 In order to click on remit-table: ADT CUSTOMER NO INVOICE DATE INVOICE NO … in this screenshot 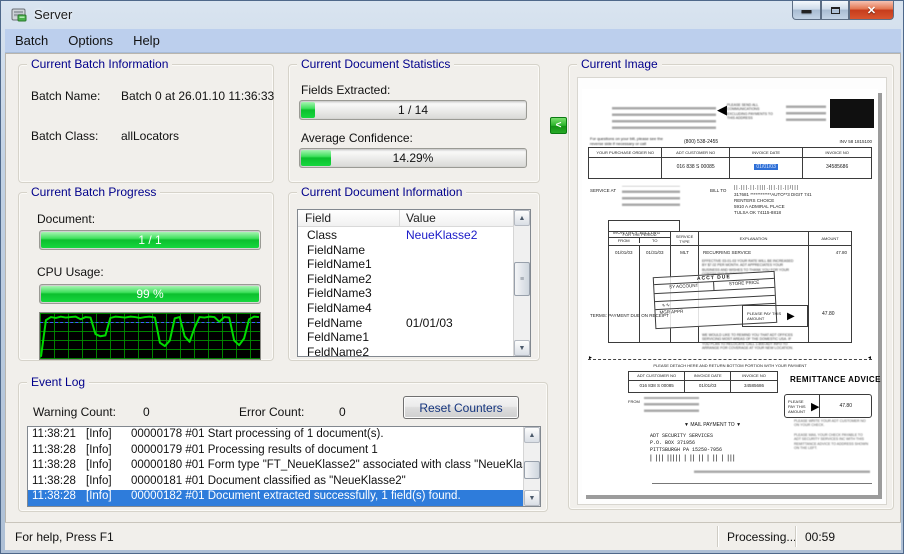, I will do `click(703, 382)`.